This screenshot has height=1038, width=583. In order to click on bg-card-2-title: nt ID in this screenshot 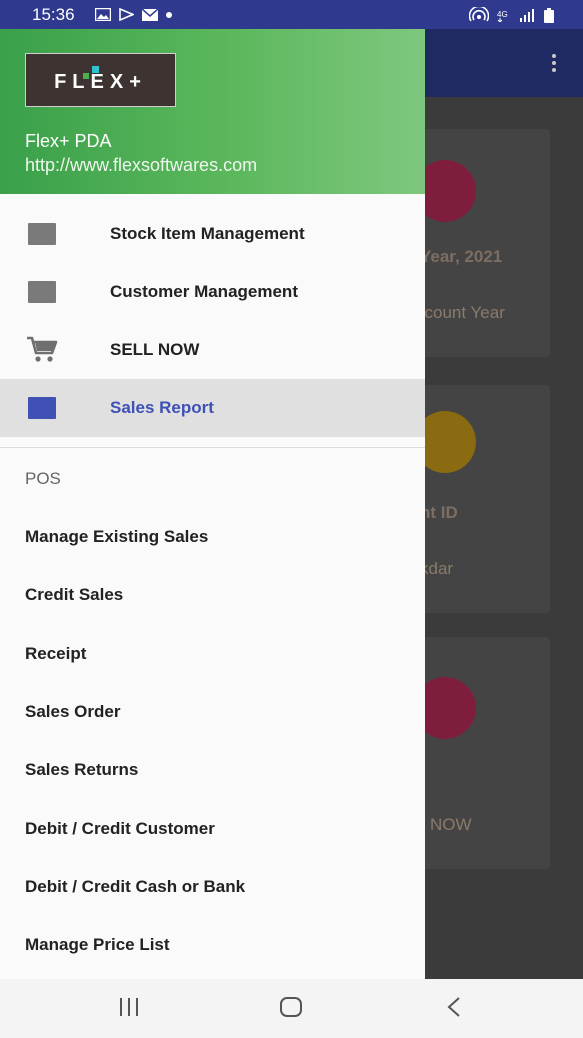, I will do `click(439, 512)`.